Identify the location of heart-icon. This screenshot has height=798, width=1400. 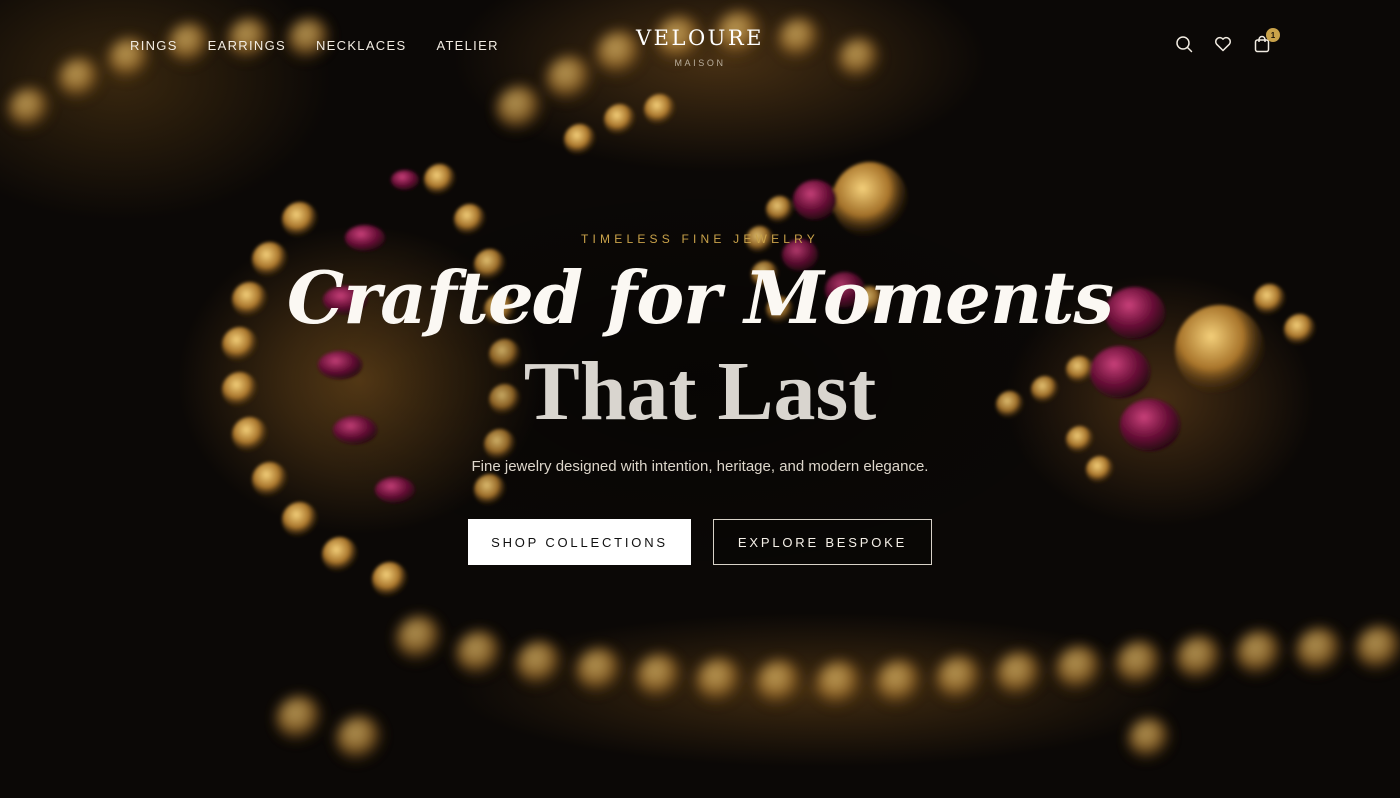
(1223, 44).